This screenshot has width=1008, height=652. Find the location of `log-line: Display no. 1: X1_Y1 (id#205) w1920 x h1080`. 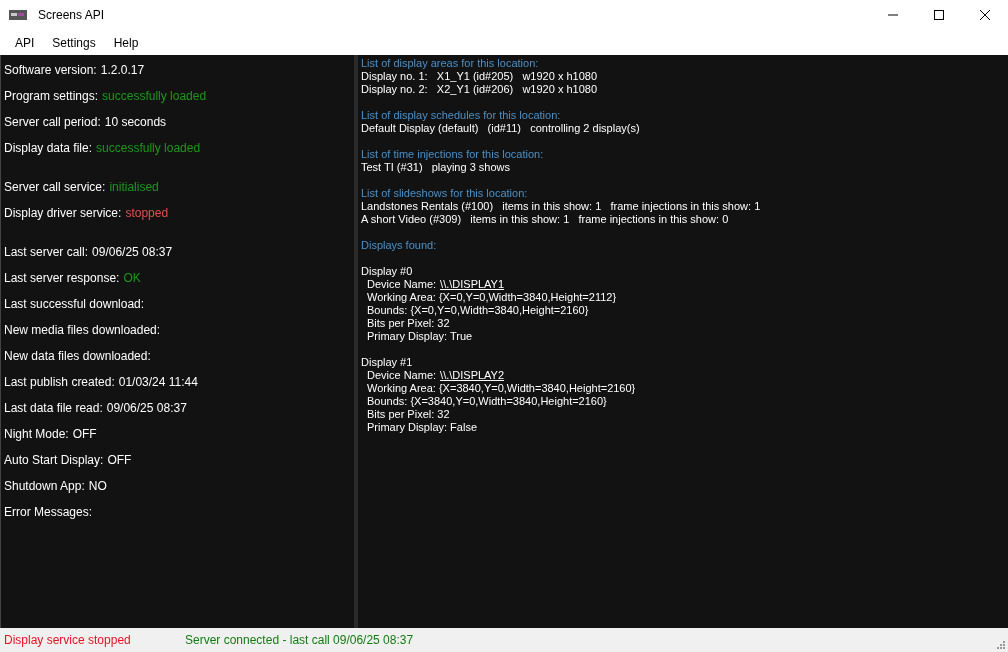

log-line: Display no. 1: X1_Y1 (id#205) w1920 x h1080 is located at coordinates (480, 76).